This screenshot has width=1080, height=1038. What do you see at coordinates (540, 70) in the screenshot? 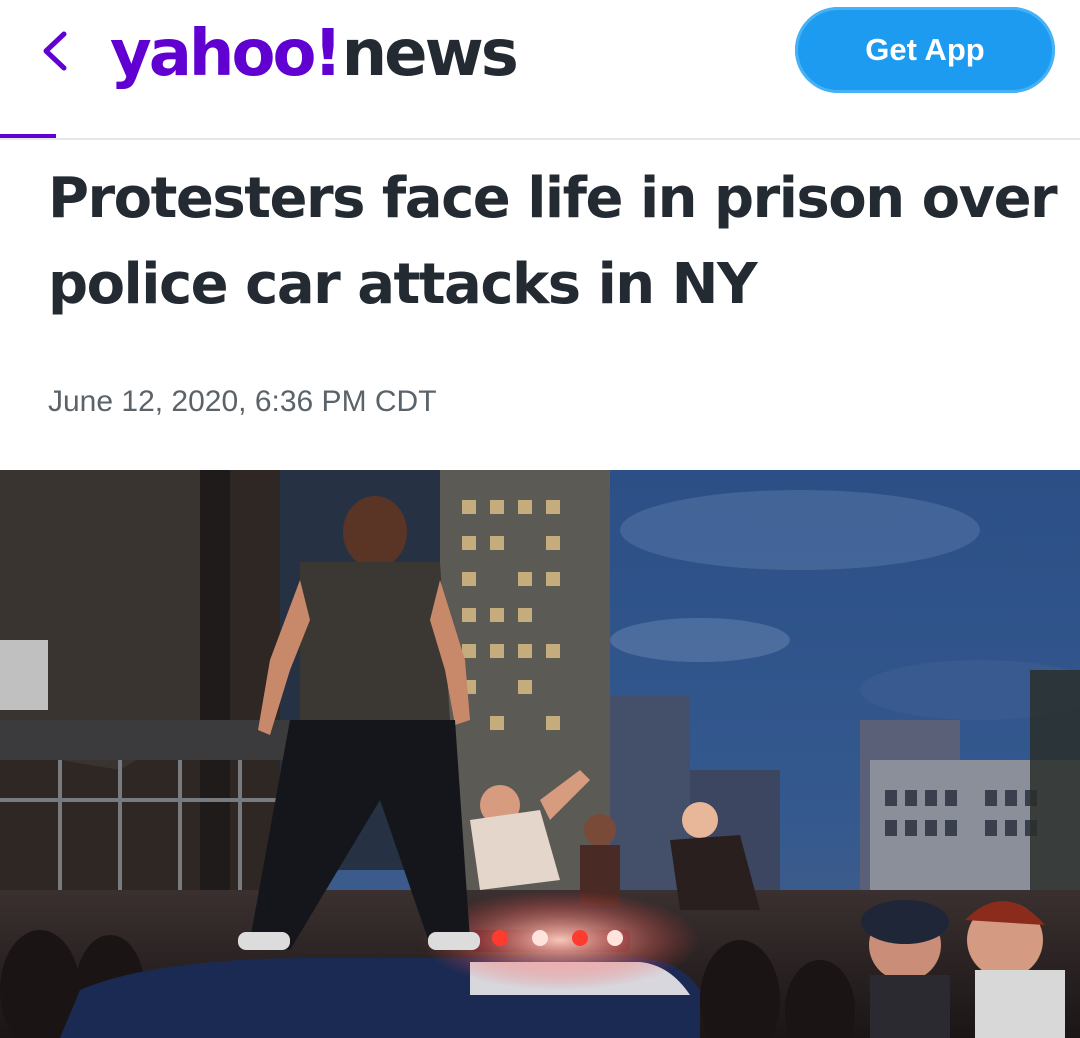
I see `app-header: yahoo!news Get App` at bounding box center [540, 70].